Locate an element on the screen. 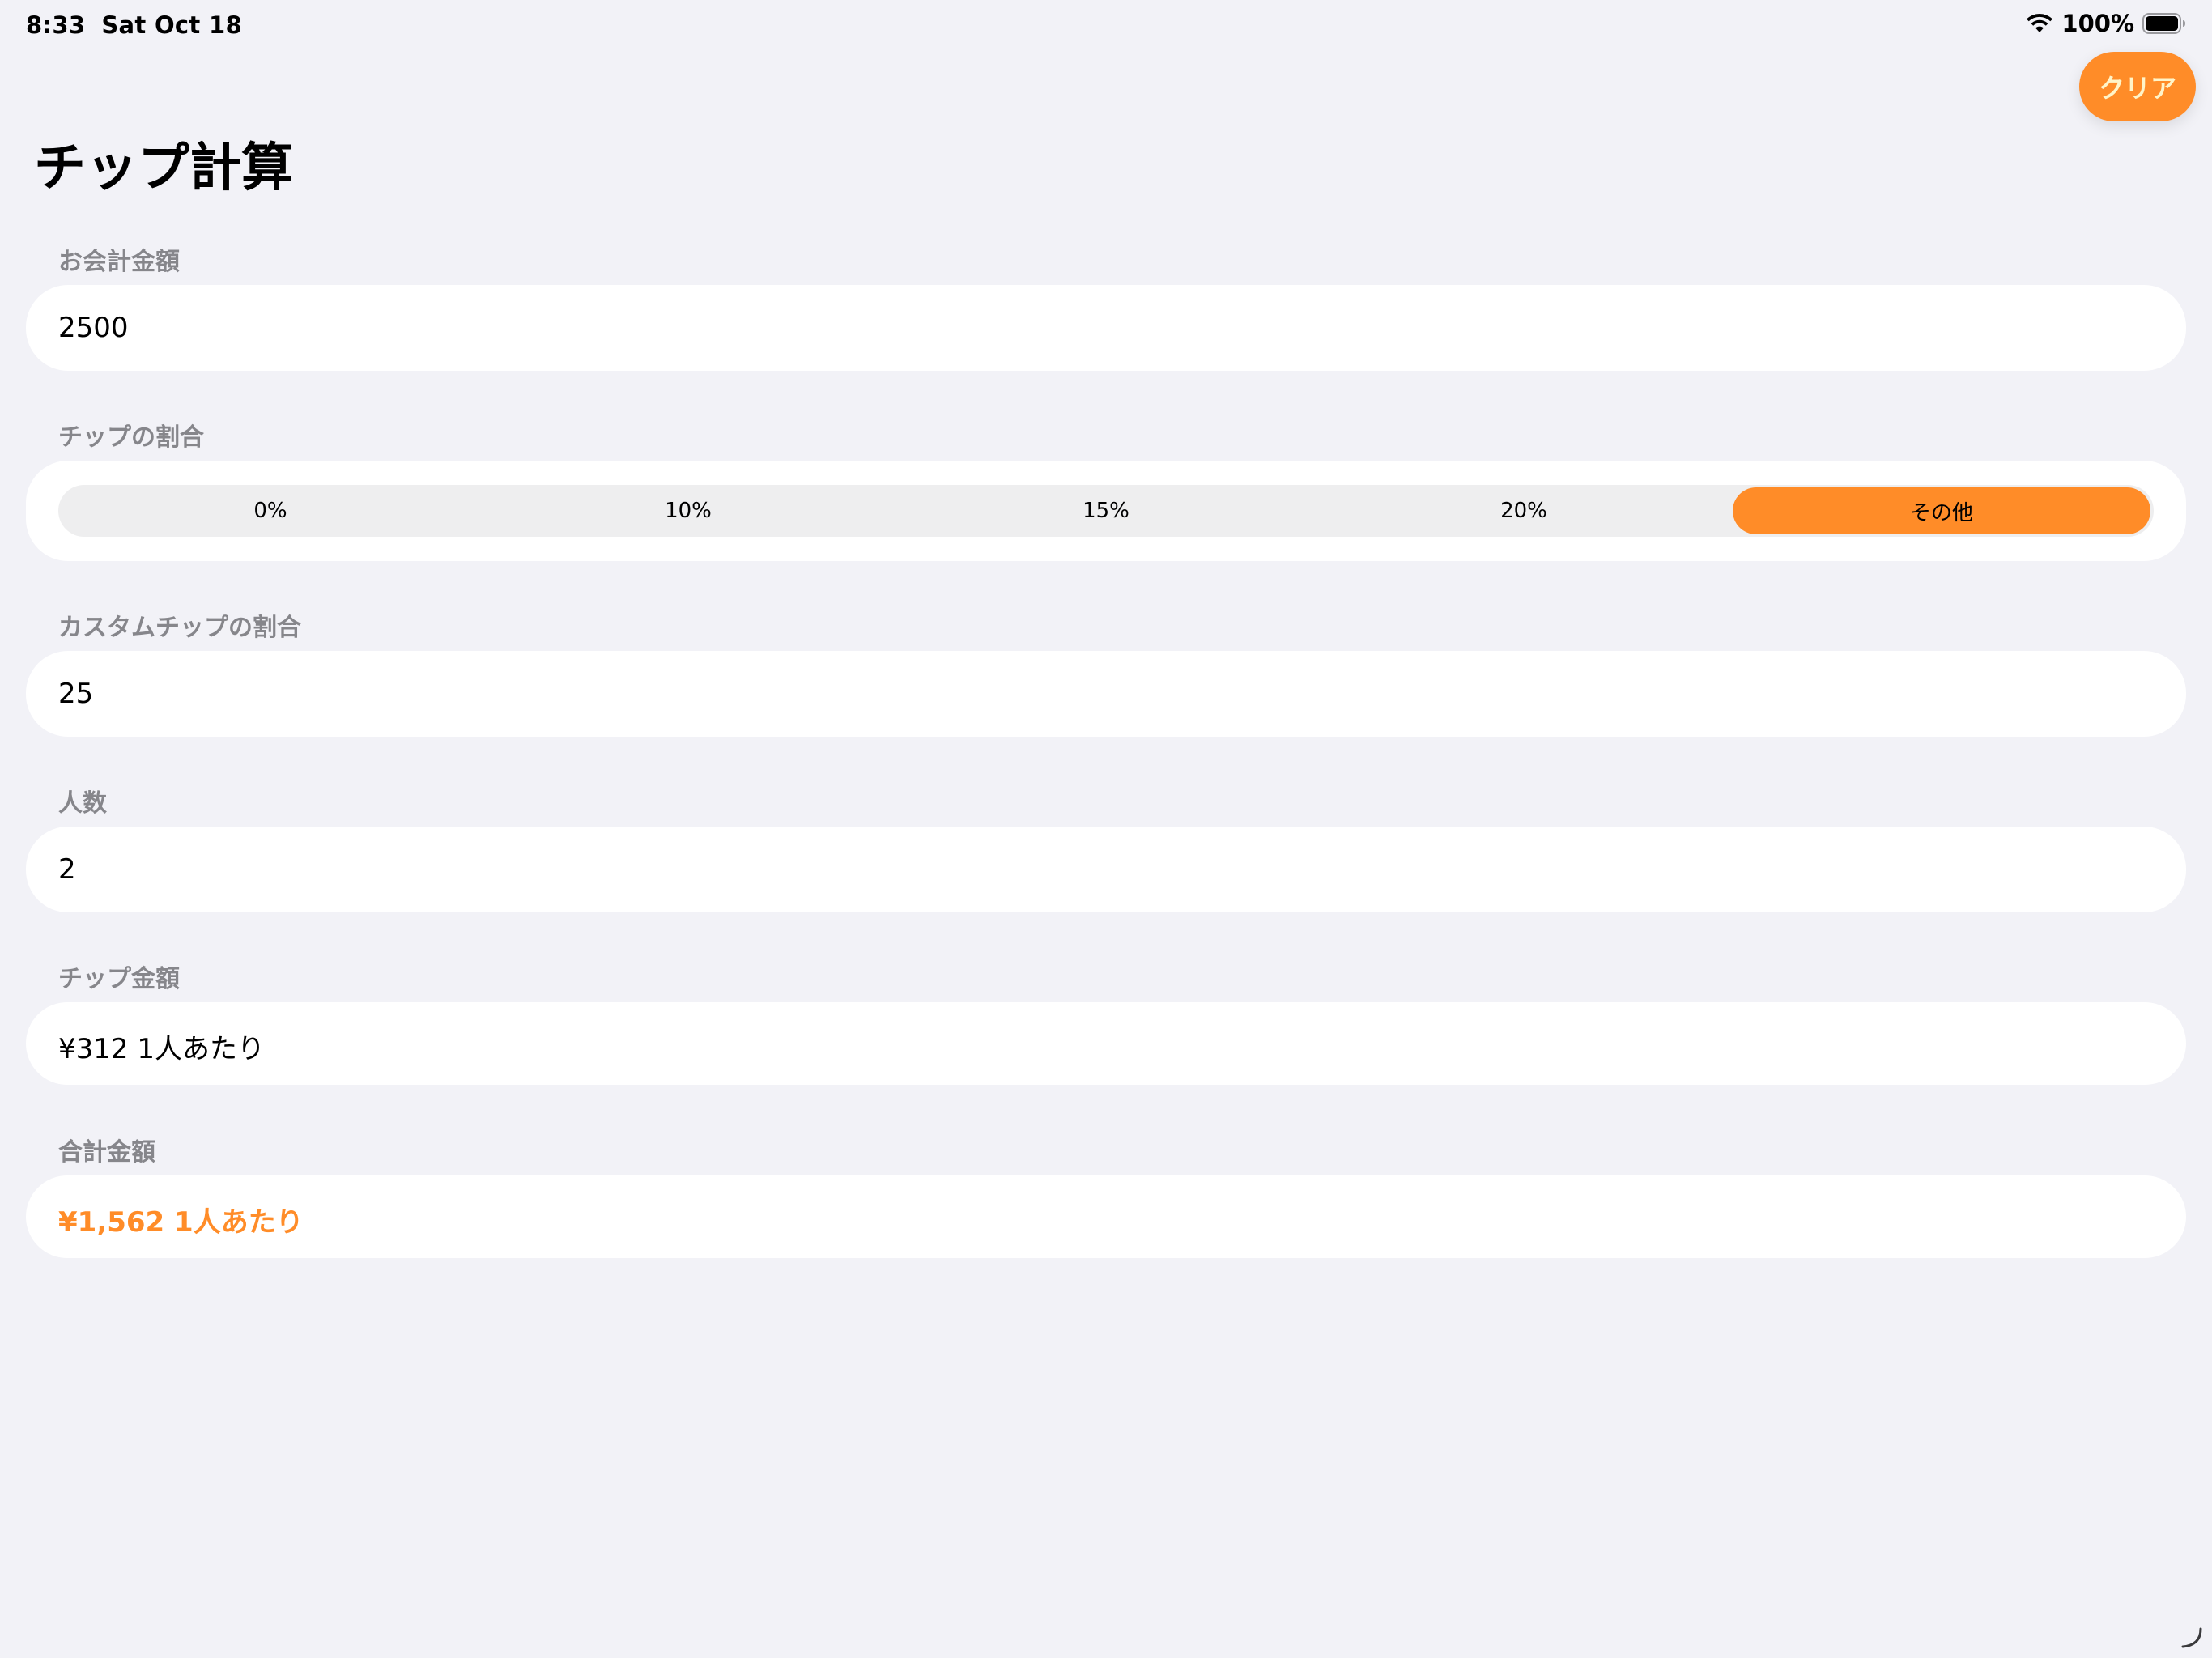 Image resolution: width=2212 pixels, height=1658 pixels. people-label: 人数 is located at coordinates (83, 803).